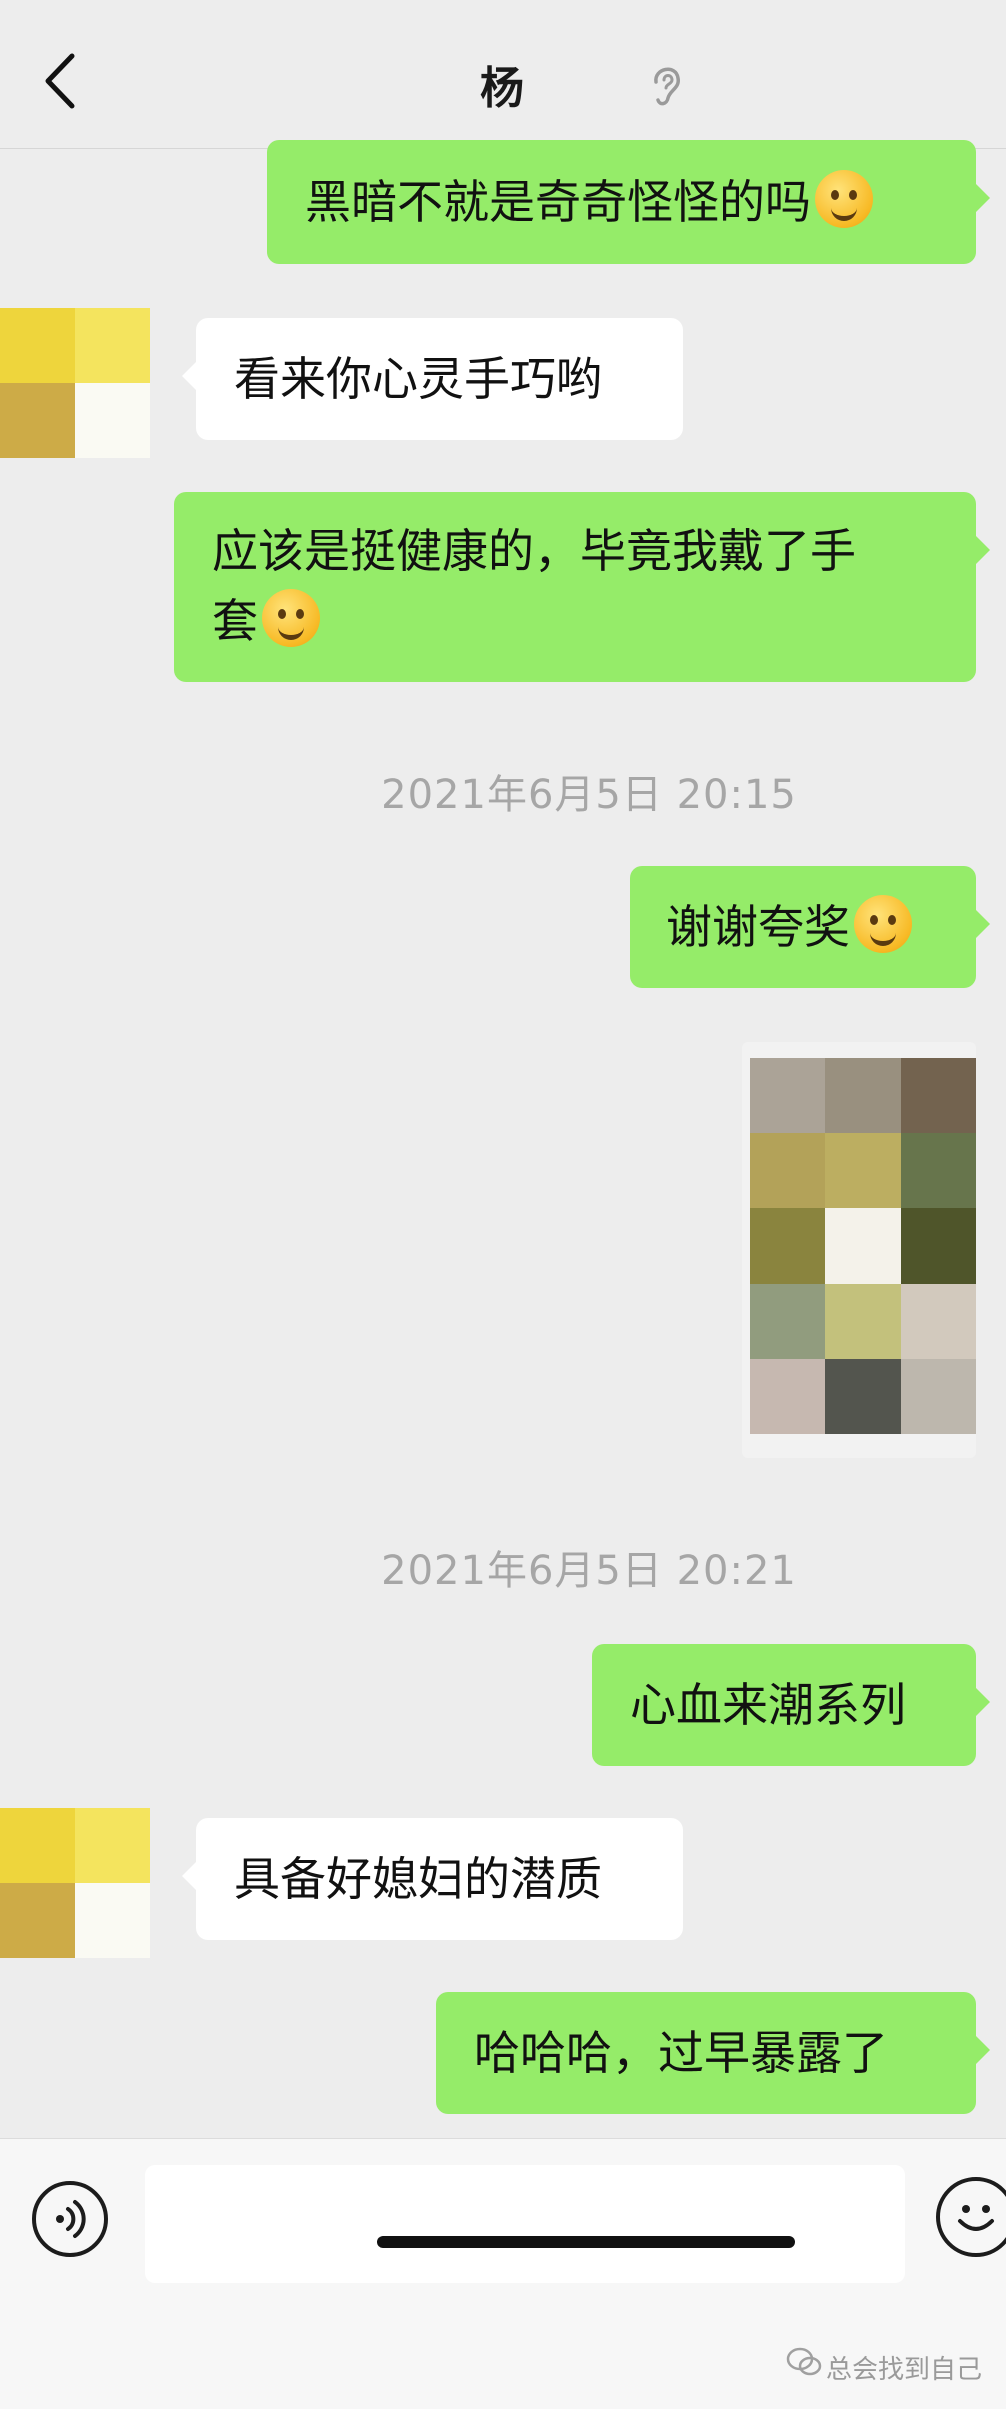 This screenshot has height=2409, width=1006. Describe the element at coordinates (418, 1879) in the screenshot. I see `message-text: 具备好媳妇的潜质` at that location.